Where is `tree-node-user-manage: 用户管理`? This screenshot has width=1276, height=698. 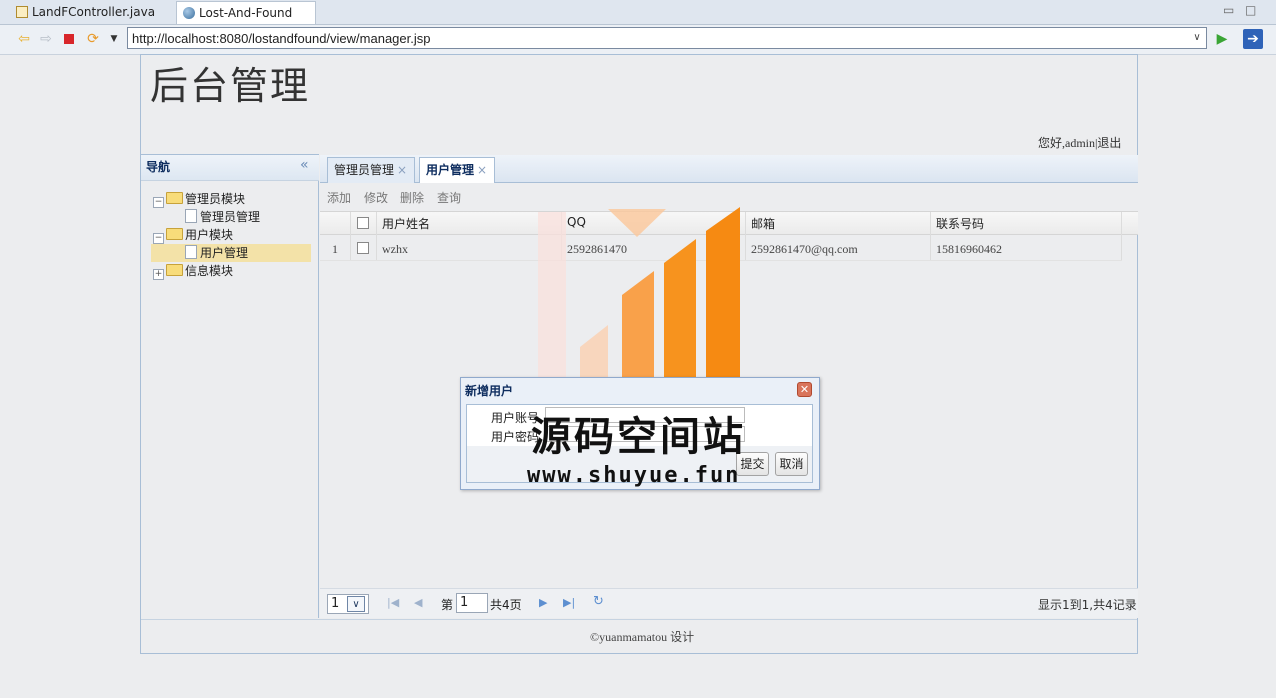 tree-node-user-manage: 用户管理 is located at coordinates (231, 253).